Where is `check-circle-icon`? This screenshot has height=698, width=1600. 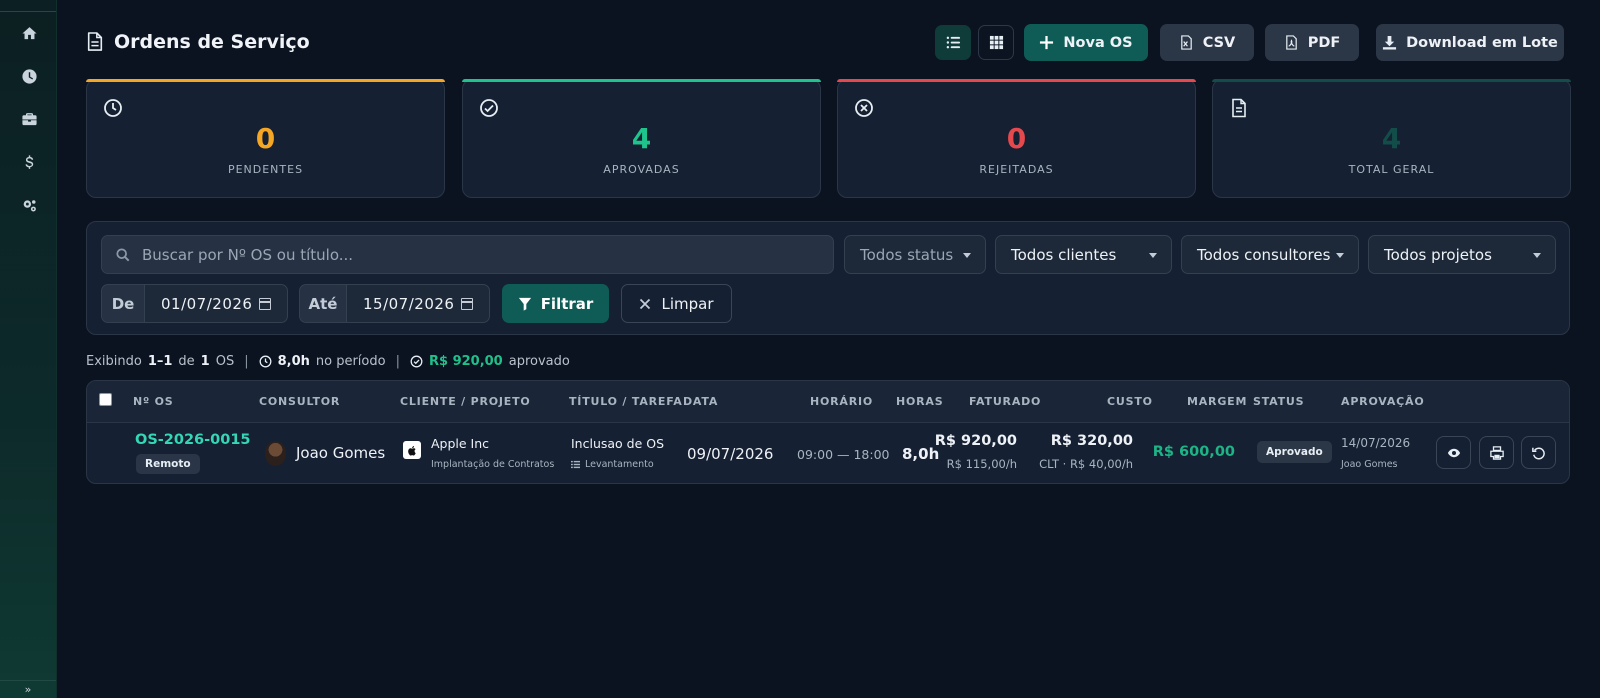
check-circle-icon is located at coordinates (416, 361).